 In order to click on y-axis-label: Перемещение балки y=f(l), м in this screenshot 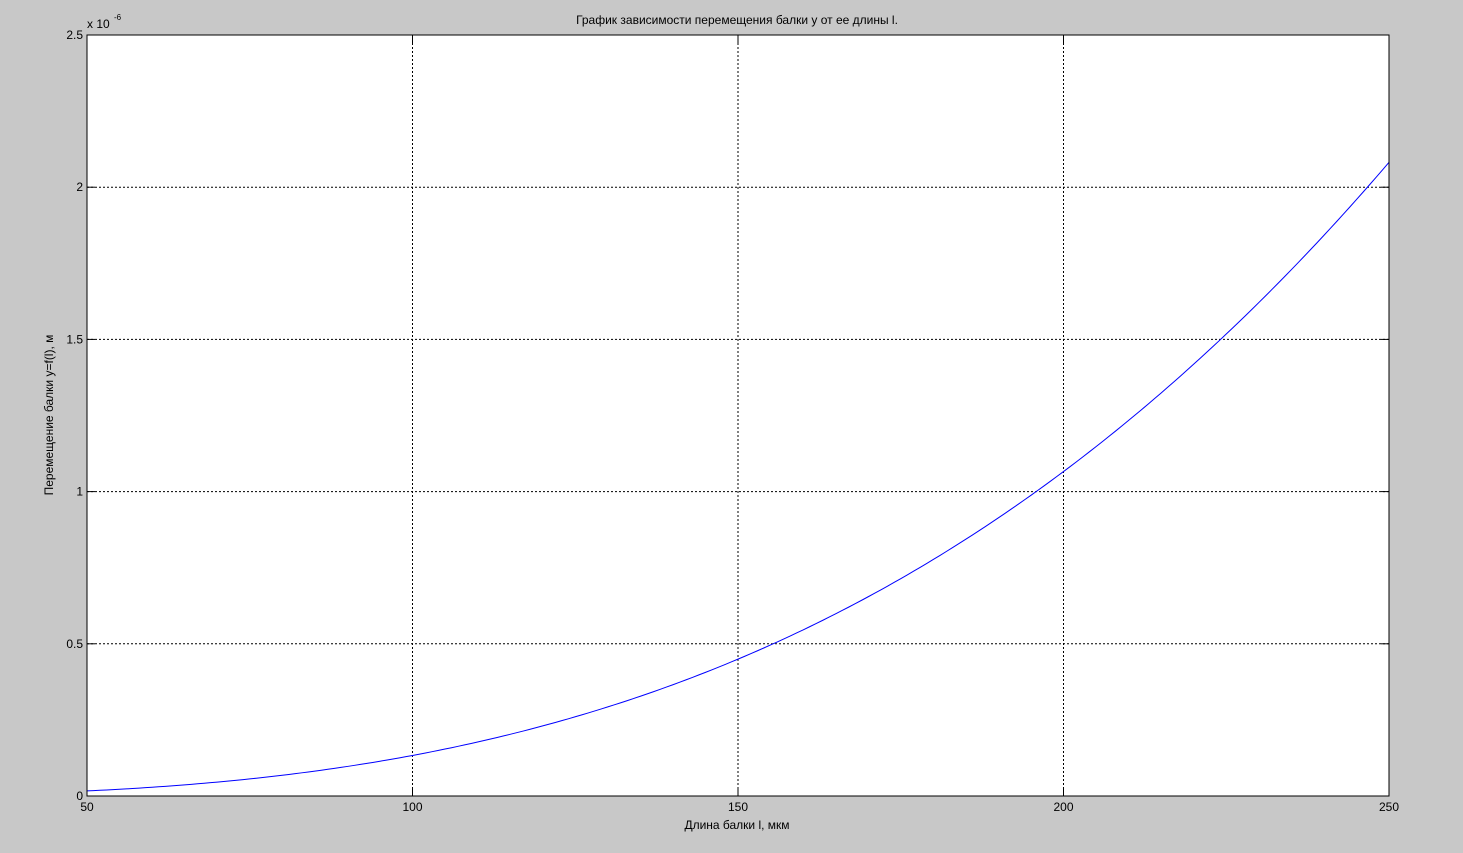, I will do `click(49, 415)`.